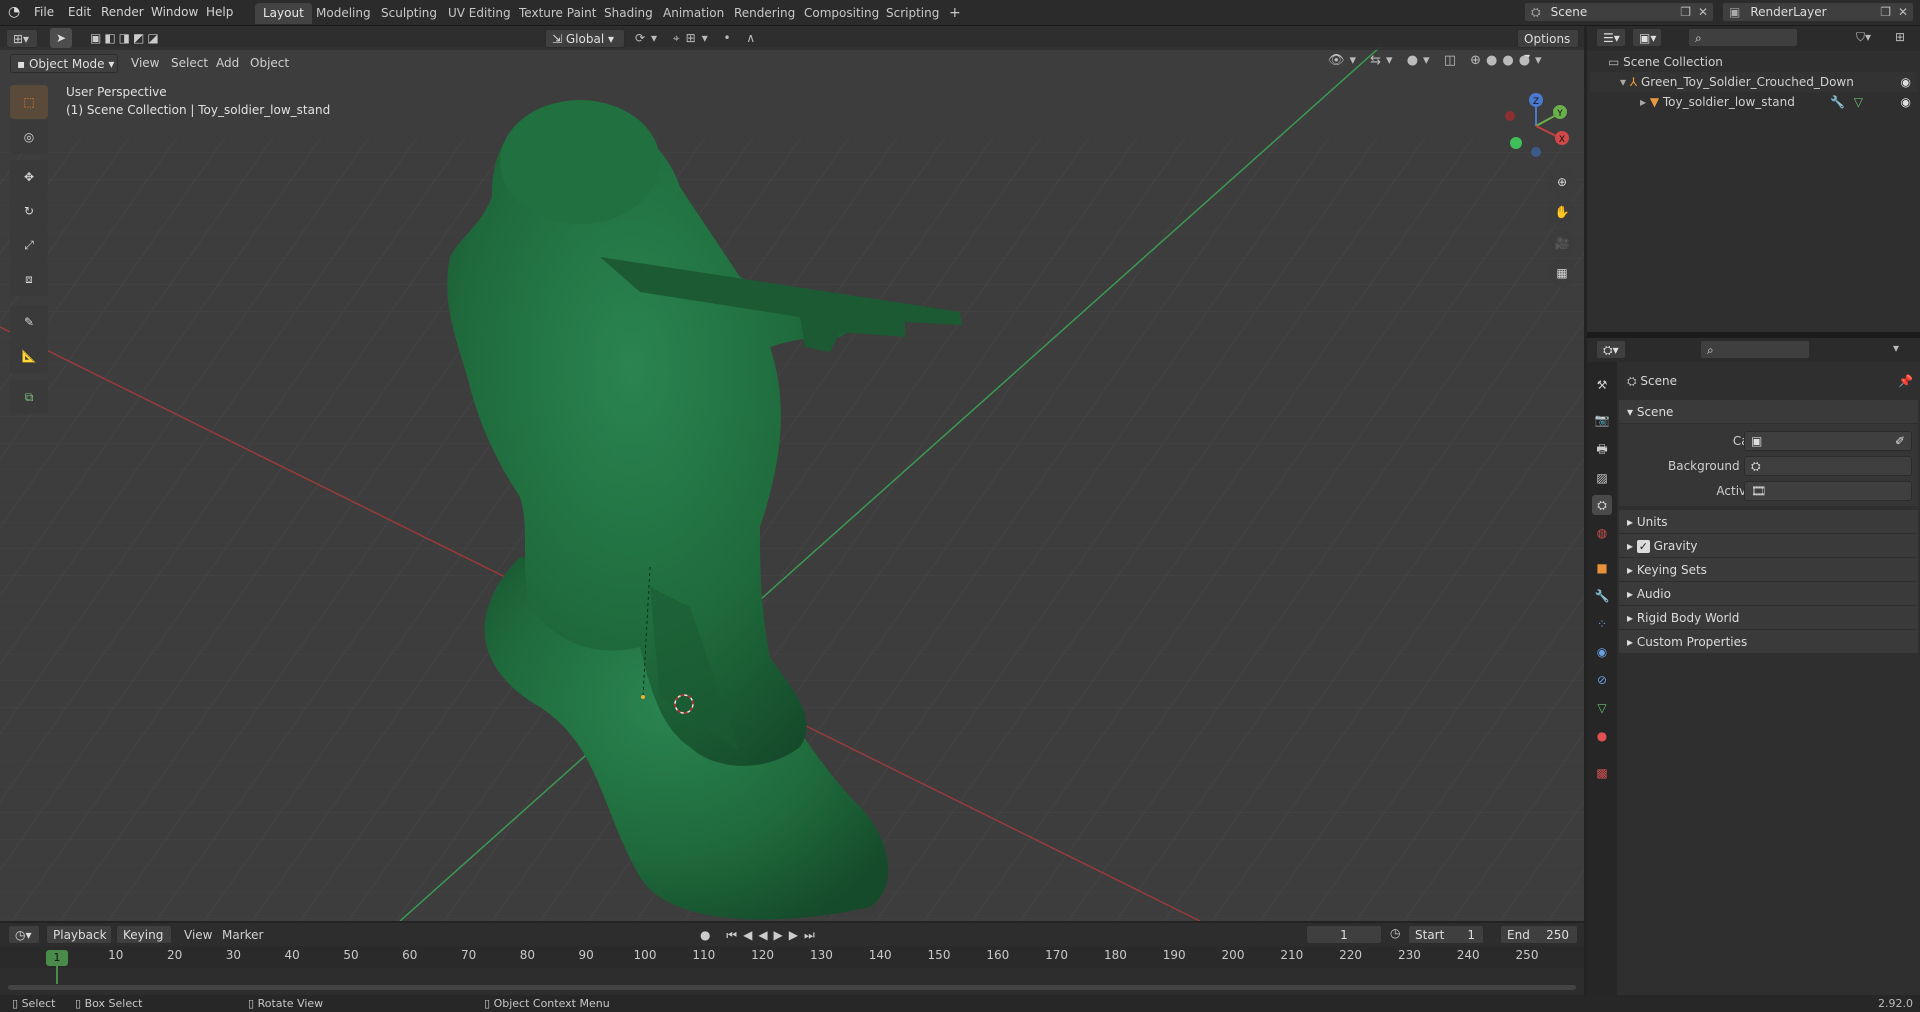 Image resolution: width=1920 pixels, height=1012 pixels. Describe the element at coordinates (1602, 736) in the screenshot. I see `material-tab-icon: ●` at that location.